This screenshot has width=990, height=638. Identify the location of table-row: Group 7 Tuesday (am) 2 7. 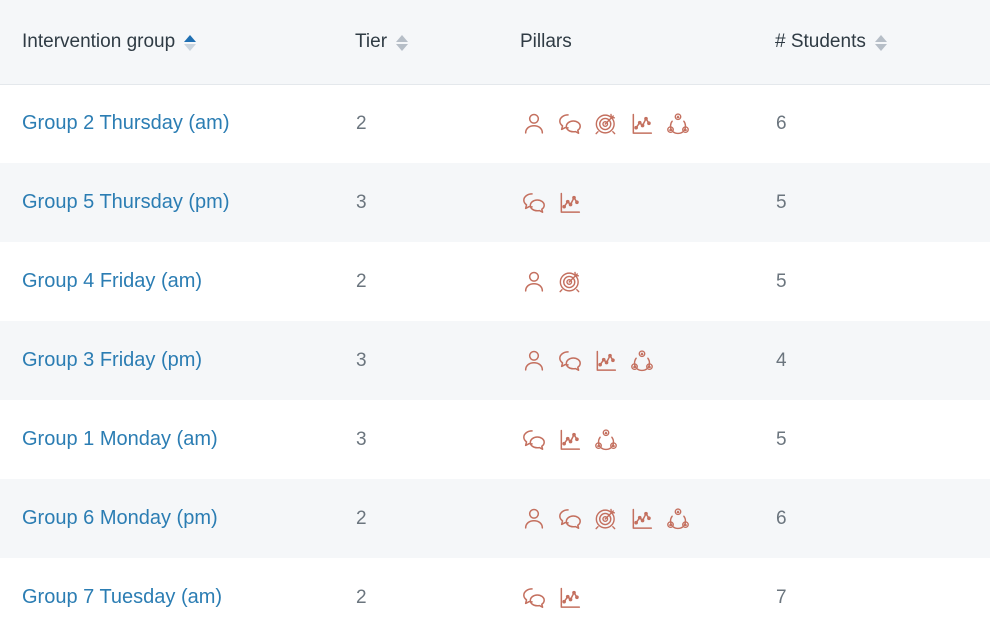
(495, 597).